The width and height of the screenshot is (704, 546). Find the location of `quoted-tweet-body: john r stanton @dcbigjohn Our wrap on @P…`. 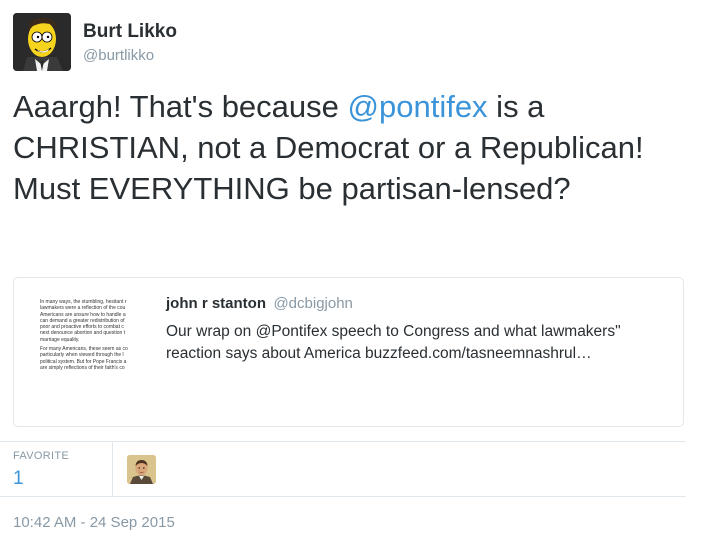

quoted-tweet-body: john r stanton @dcbigjohn Our wrap on @P… is located at coordinates (418, 330).